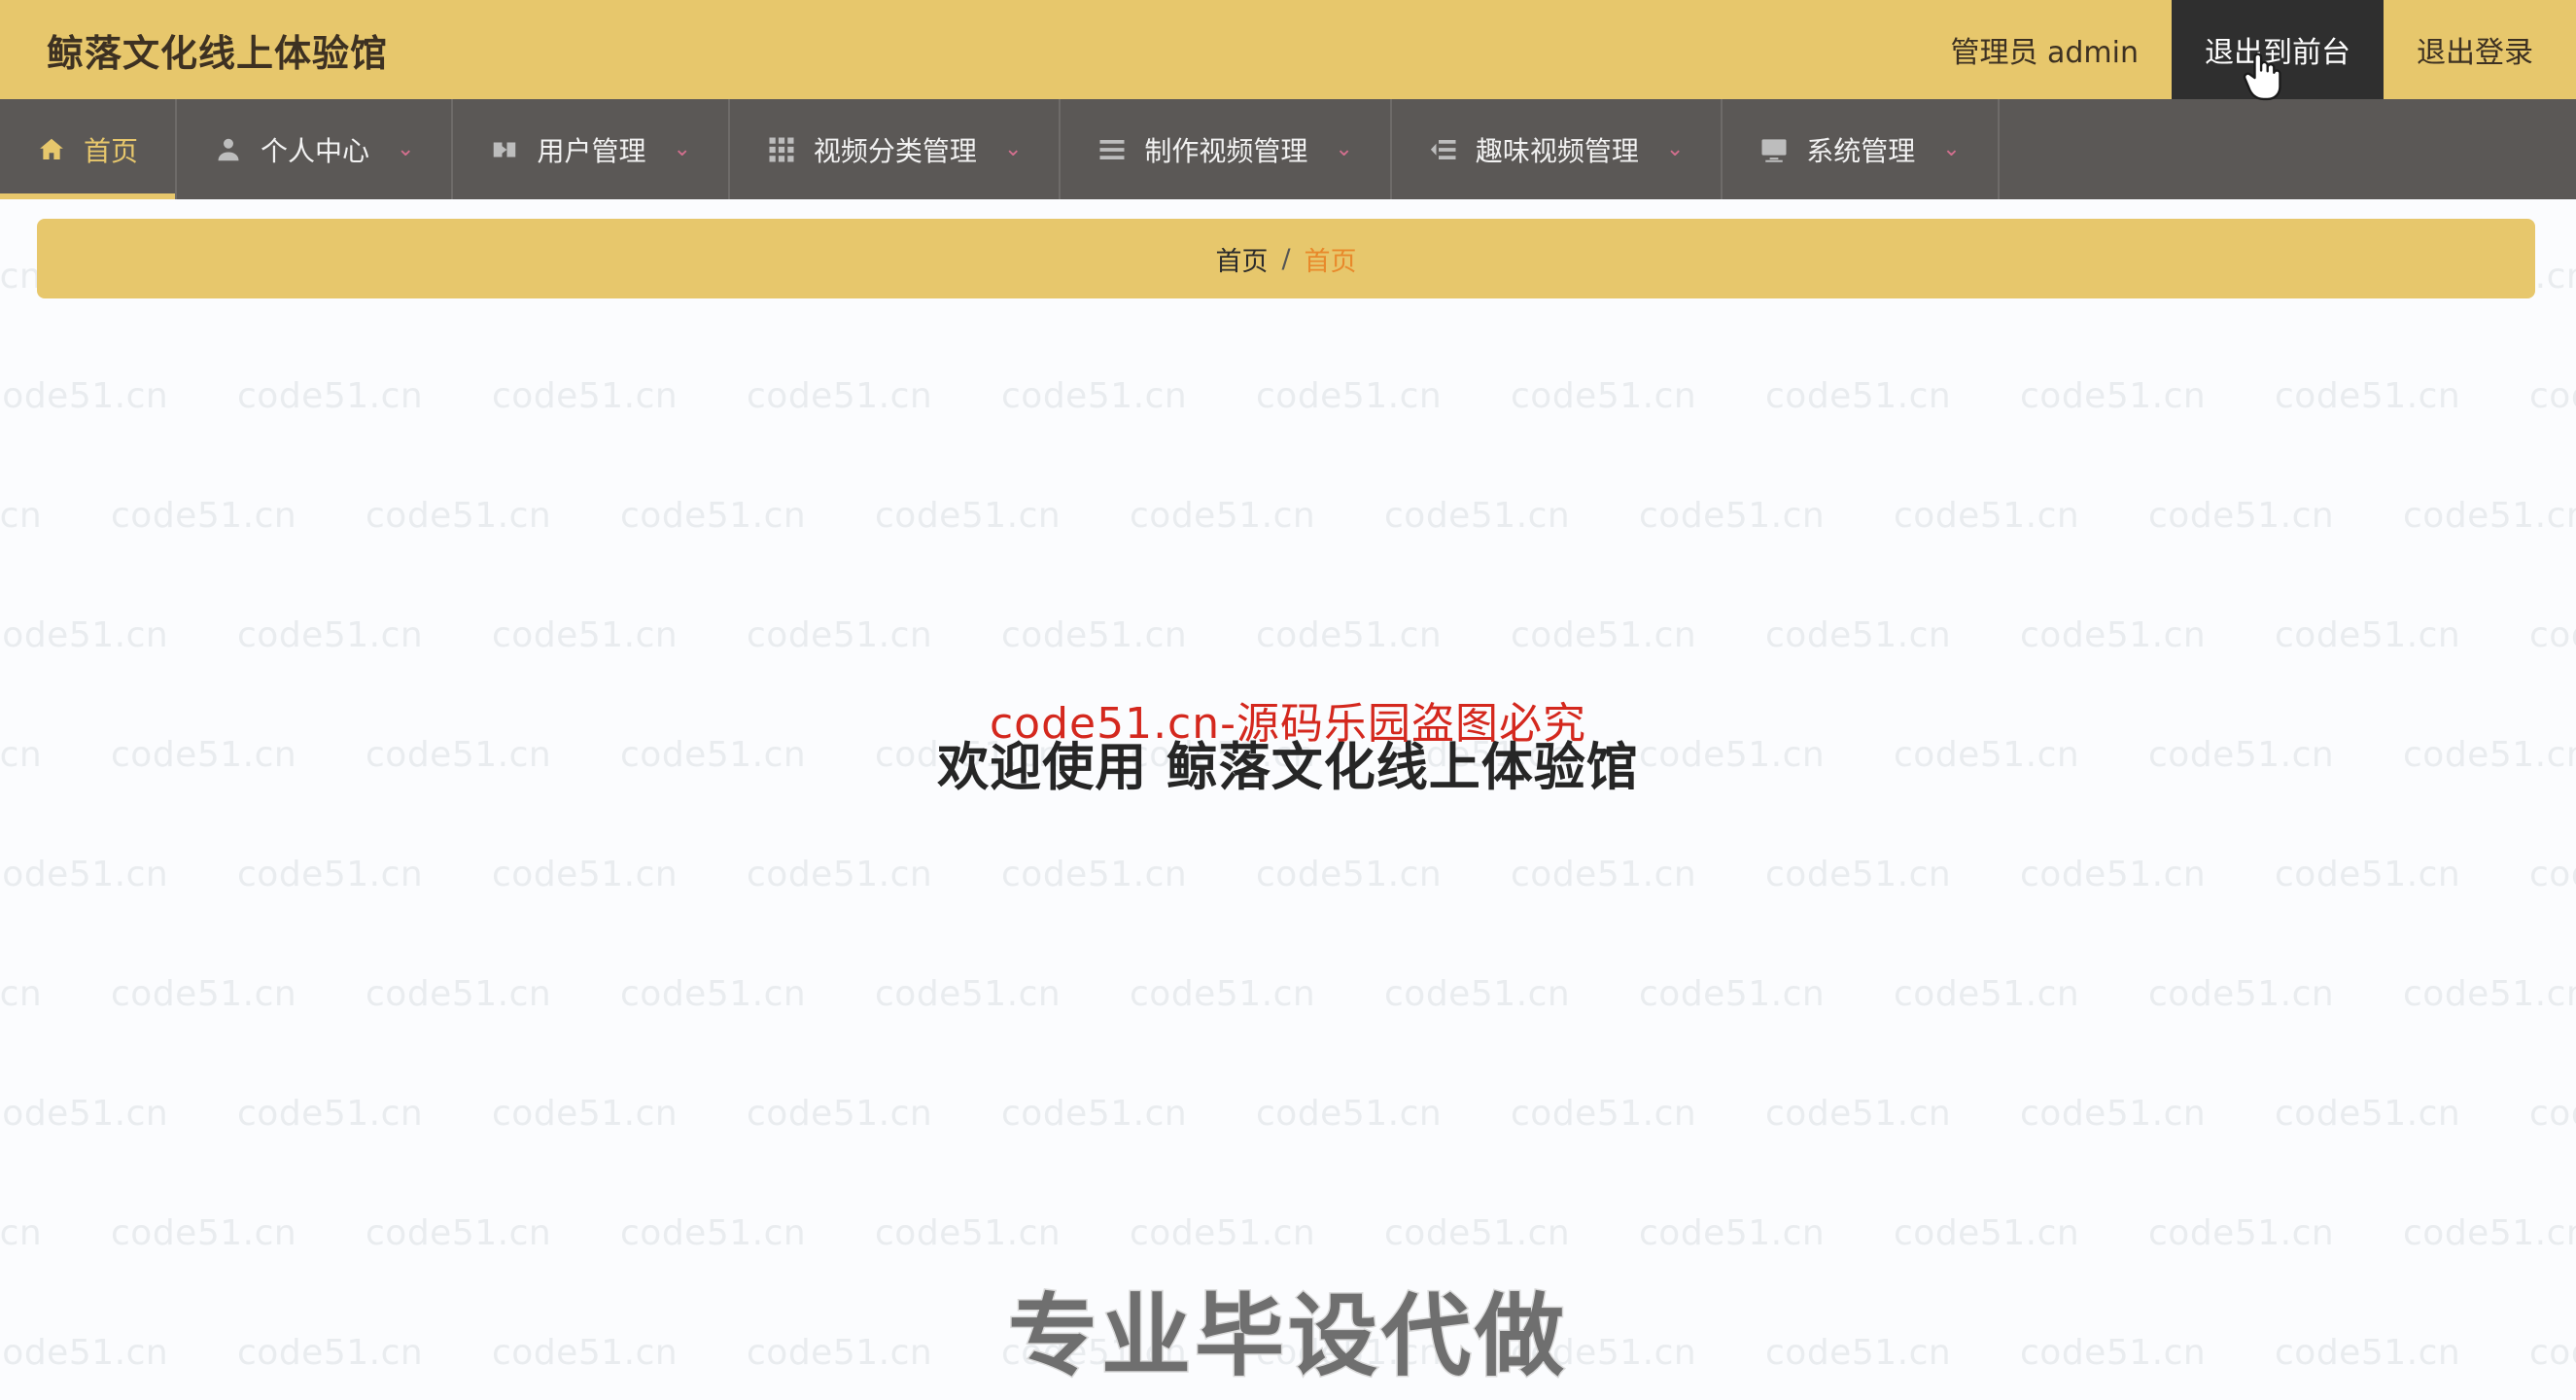 This screenshot has height=1400, width=2576. Describe the element at coordinates (228, 149) in the screenshot. I see `user-icon` at that location.